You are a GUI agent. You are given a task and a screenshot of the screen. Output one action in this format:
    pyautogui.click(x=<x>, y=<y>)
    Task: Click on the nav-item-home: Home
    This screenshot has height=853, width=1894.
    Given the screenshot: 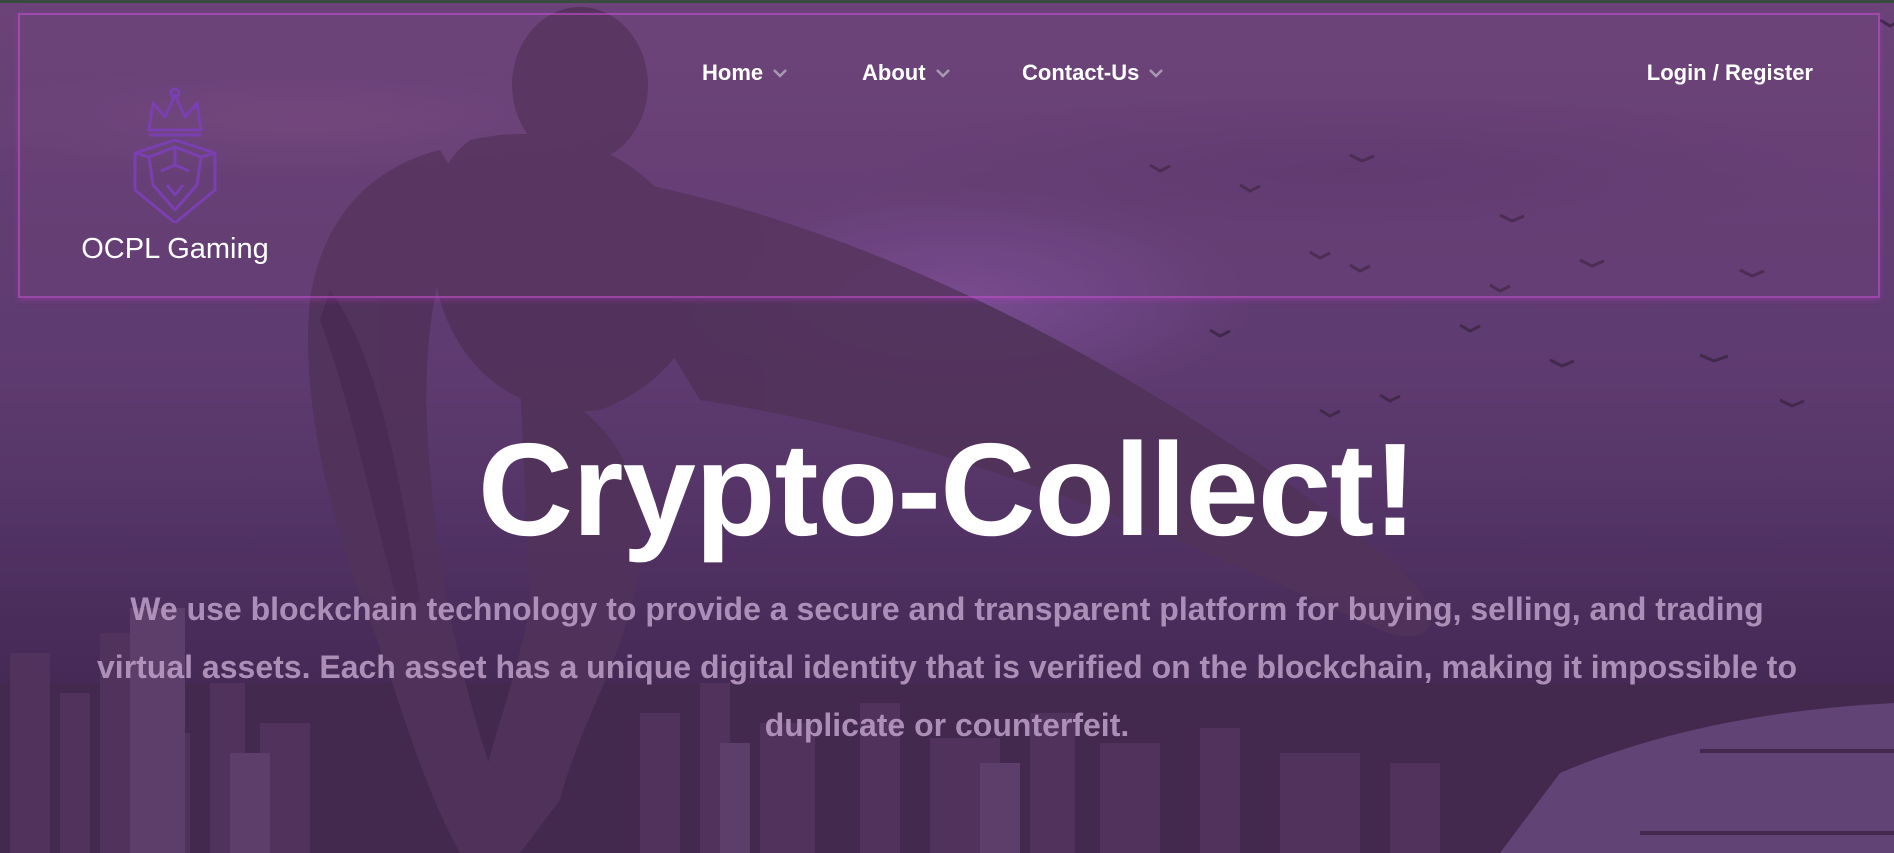 What is the action you would take?
    pyautogui.click(x=745, y=73)
    